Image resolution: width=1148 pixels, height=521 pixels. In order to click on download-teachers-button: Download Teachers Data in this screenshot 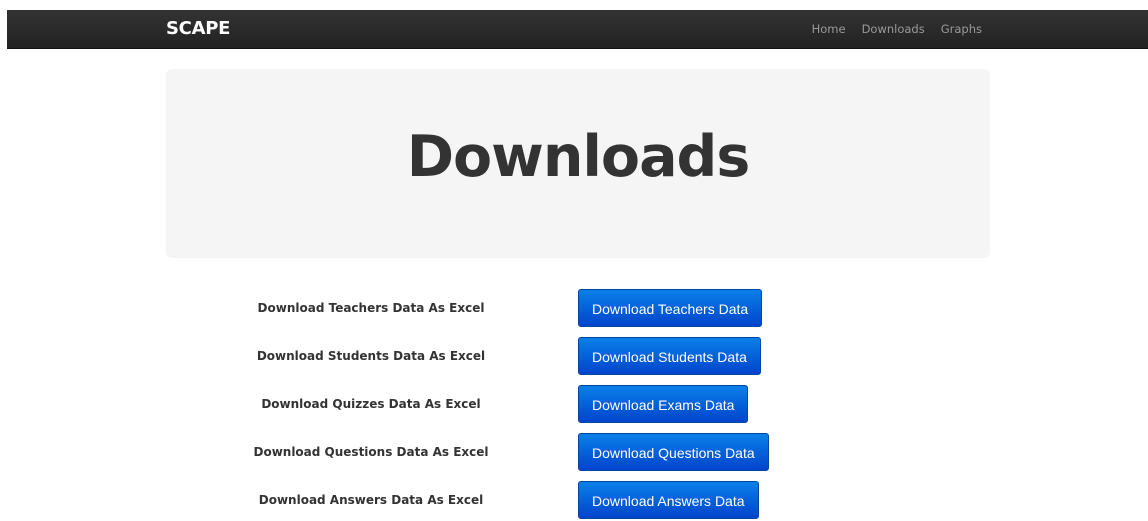, I will do `click(670, 308)`.